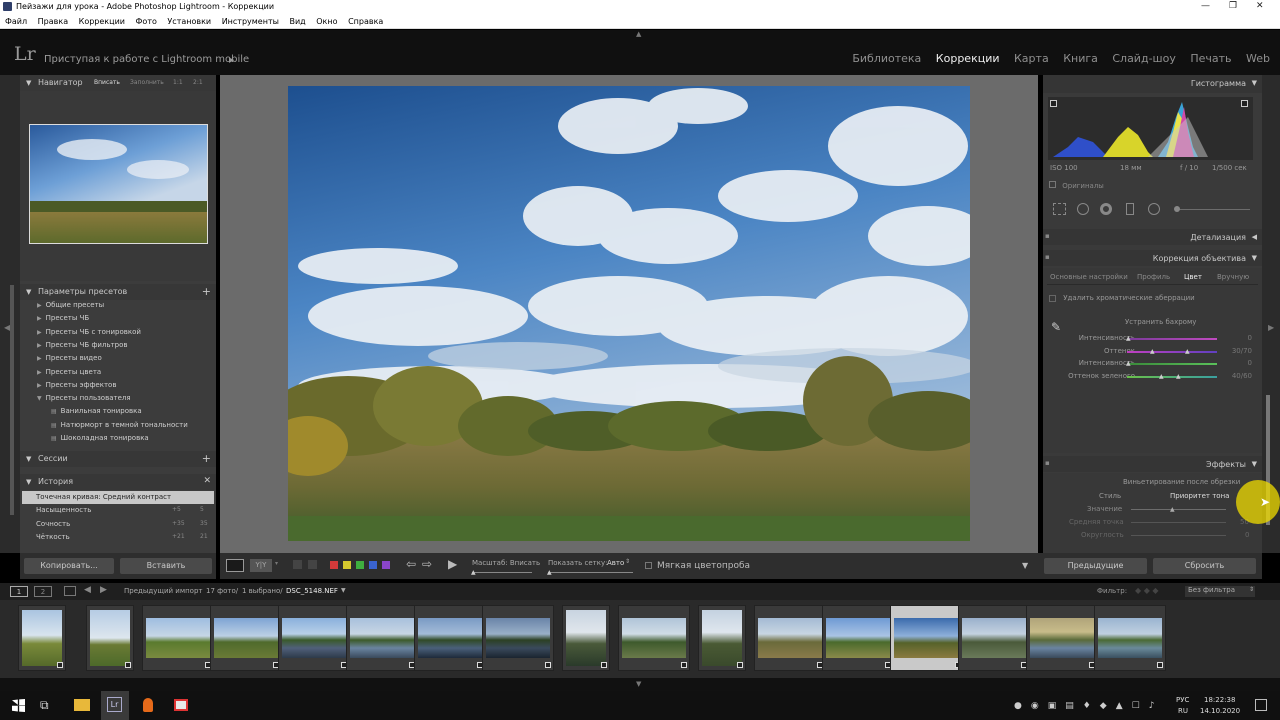 This screenshot has width=1280, height=720. I want to click on originals-row: Оригиналы, so click(1076, 185).